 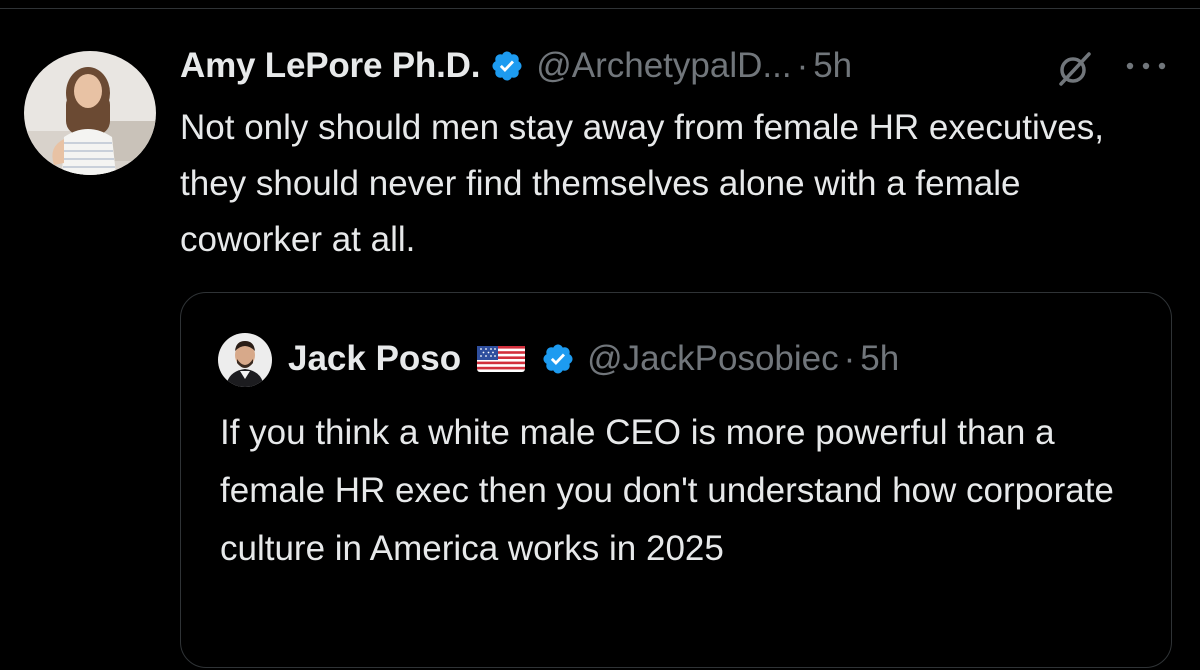 What do you see at coordinates (879, 359) in the screenshot?
I see `quoted-tweet-timestamp: 5h` at bounding box center [879, 359].